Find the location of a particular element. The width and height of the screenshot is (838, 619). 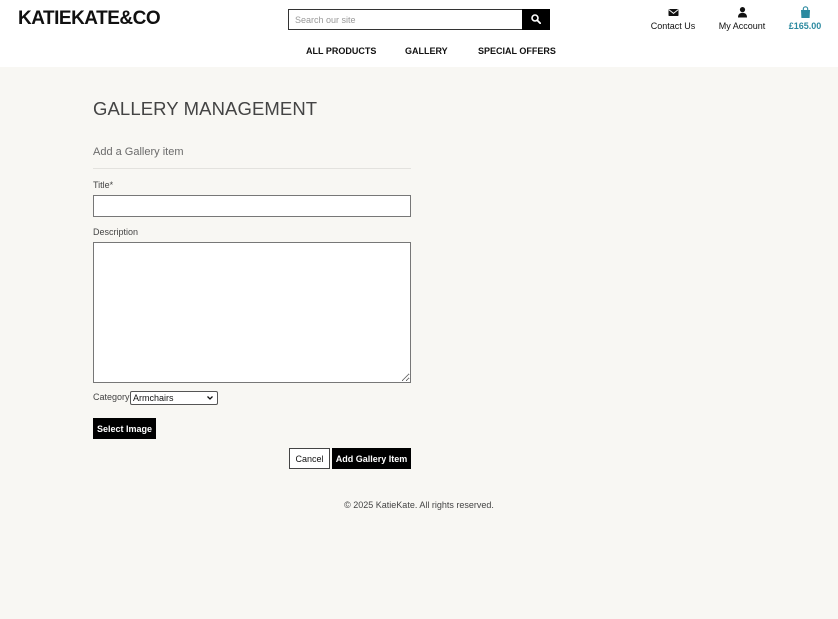

add-gallery-item-button: Add Gallery Item is located at coordinates (371, 458).